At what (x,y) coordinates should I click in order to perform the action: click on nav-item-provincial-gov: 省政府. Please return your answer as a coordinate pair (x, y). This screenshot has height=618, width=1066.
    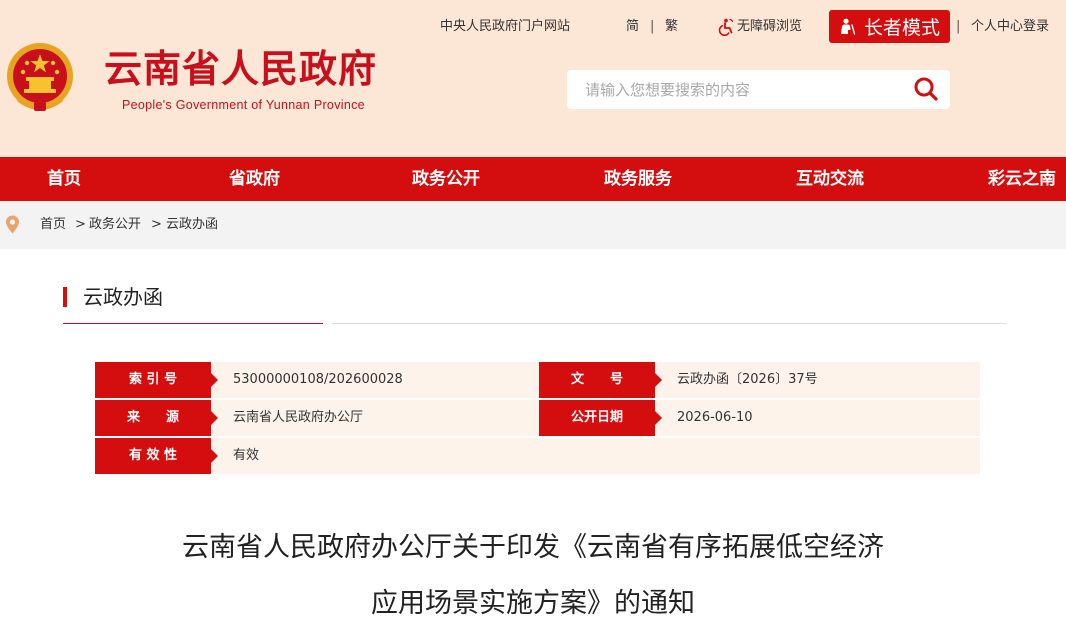
    Looking at the image, I should click on (254, 179).